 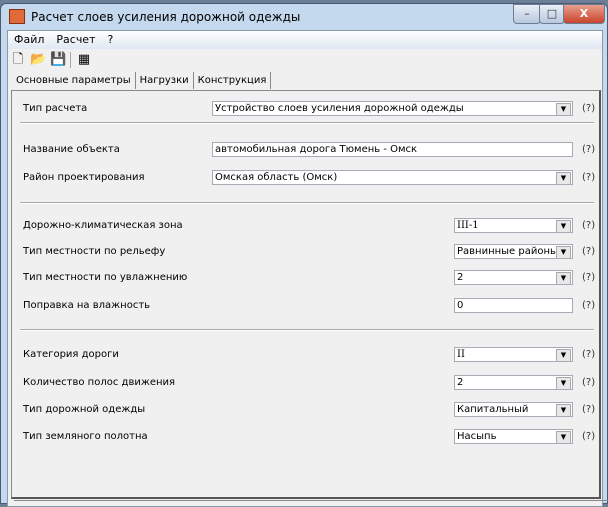 What do you see at coordinates (513, 354) in the screenshot?
I see `field-select: II ▼` at bounding box center [513, 354].